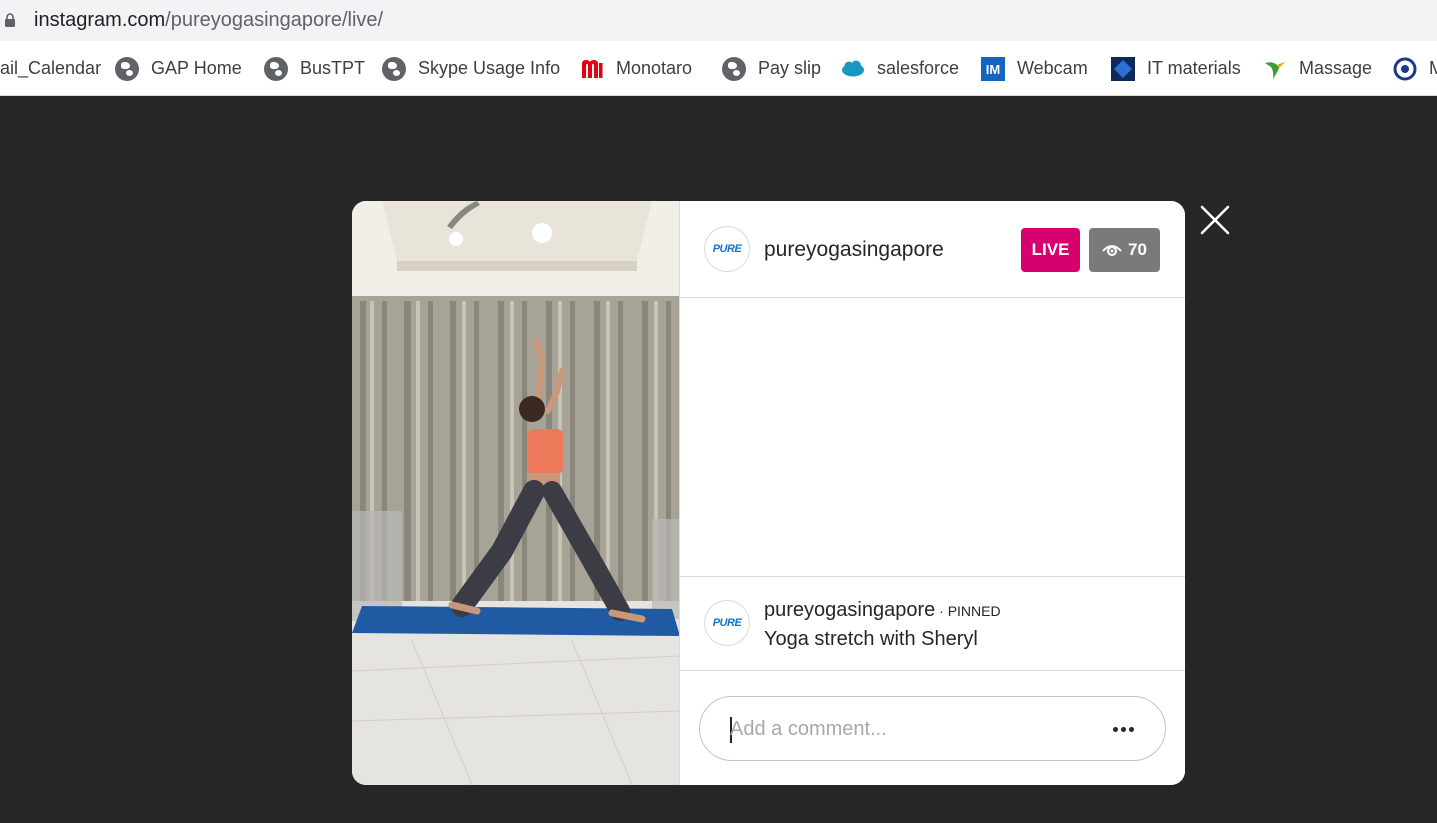 This screenshot has height=823, width=1437. I want to click on pinned-comment-text: Yoga stretch with Sheryl, so click(871, 639).